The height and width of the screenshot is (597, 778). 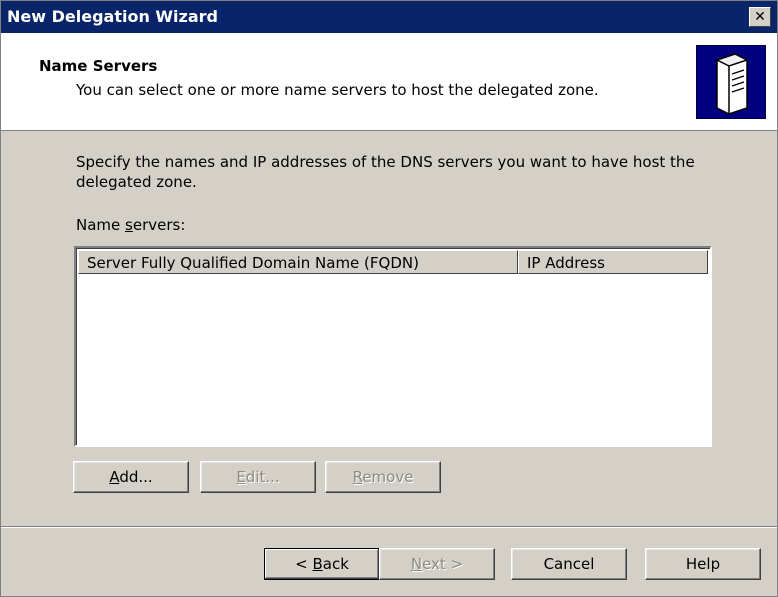 What do you see at coordinates (437, 564) in the screenshot?
I see `next-button: Next >` at bounding box center [437, 564].